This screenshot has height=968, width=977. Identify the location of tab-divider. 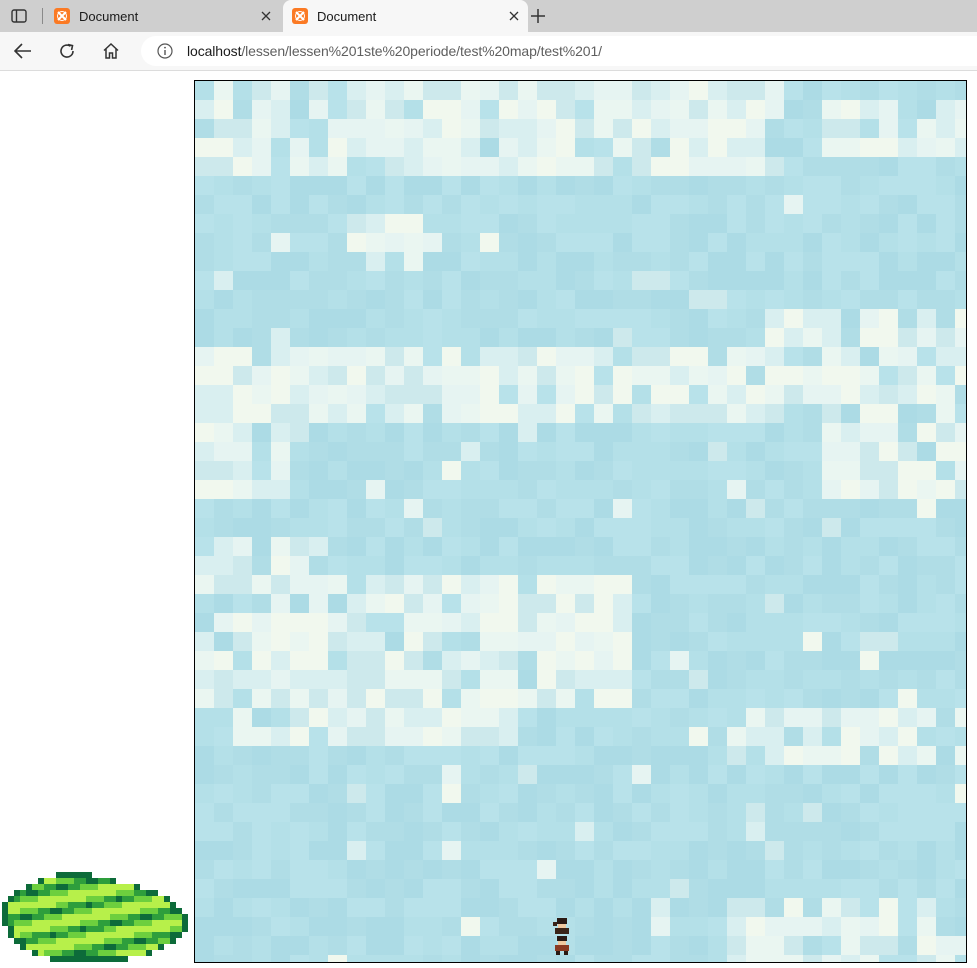
(42, 16).